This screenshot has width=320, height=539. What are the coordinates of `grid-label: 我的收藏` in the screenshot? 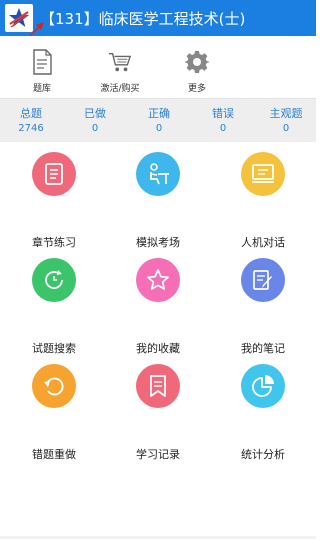 It's located at (158, 348).